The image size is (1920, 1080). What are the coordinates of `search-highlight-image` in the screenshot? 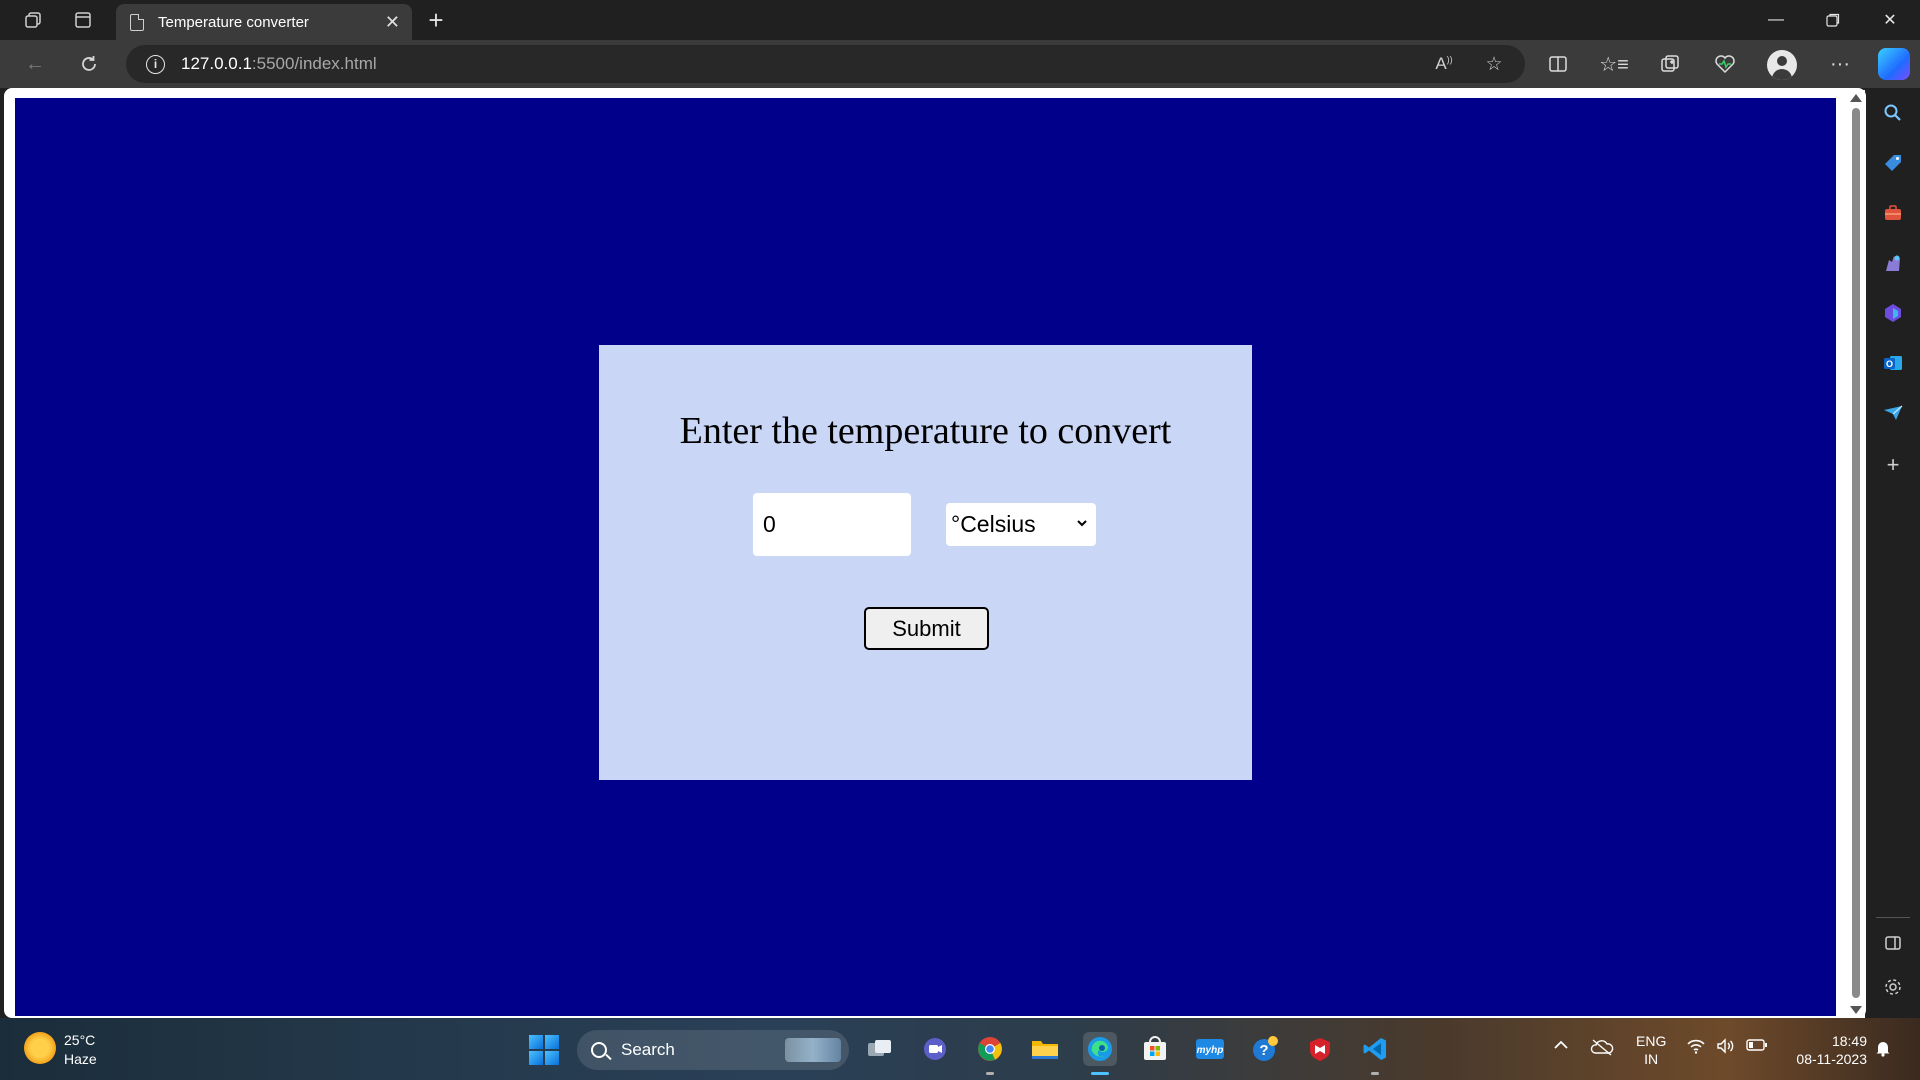 It's located at (813, 1050).